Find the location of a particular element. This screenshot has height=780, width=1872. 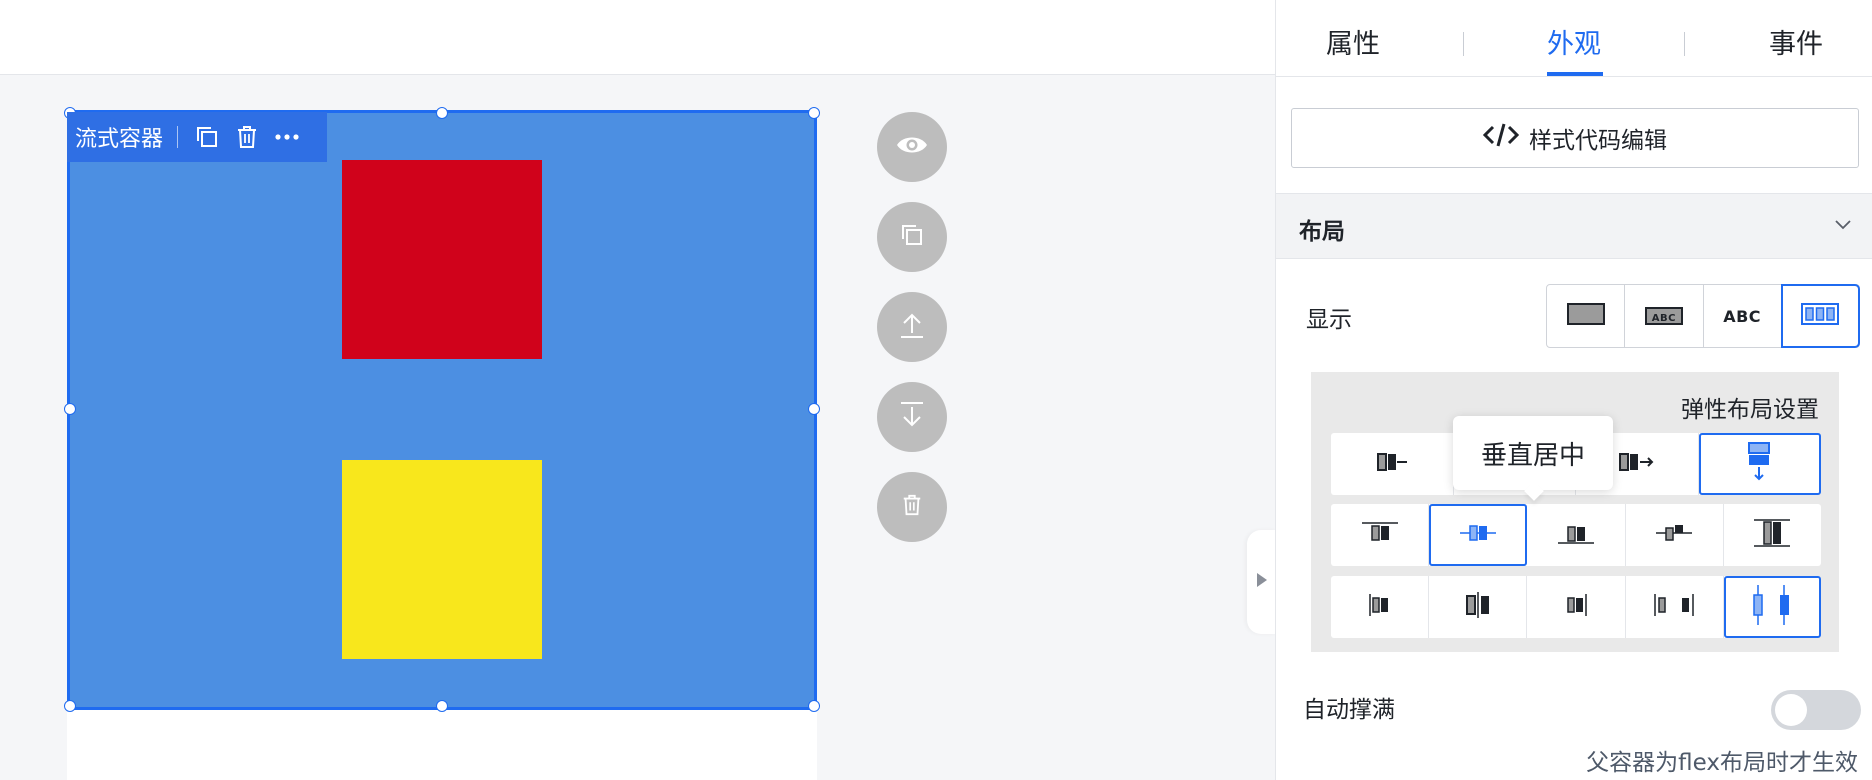

eye-icon is located at coordinates (912, 147).